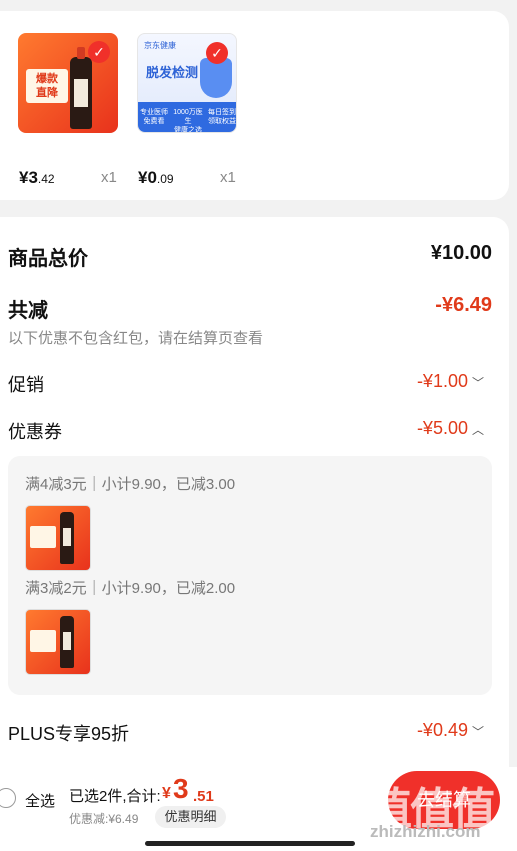 The width and height of the screenshot is (517, 851). I want to click on bottle-image, so click(81, 88).